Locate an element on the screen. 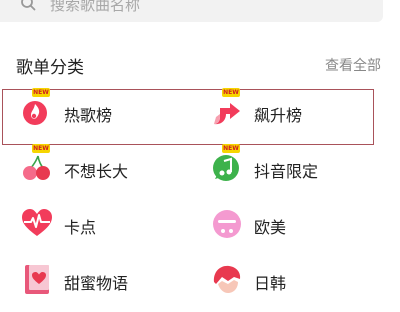  category-beat-sync: 卡点 is located at coordinates (105, 228).